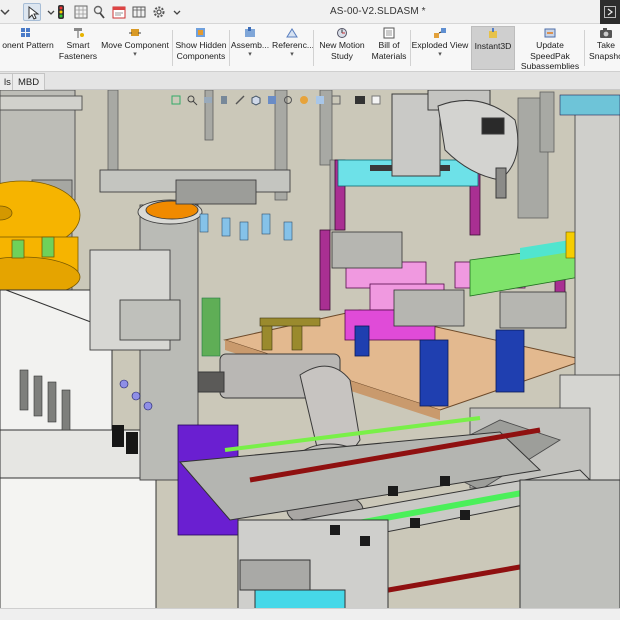  Describe the element at coordinates (256, 100) in the screenshot. I see `view-orientation-icon` at that location.